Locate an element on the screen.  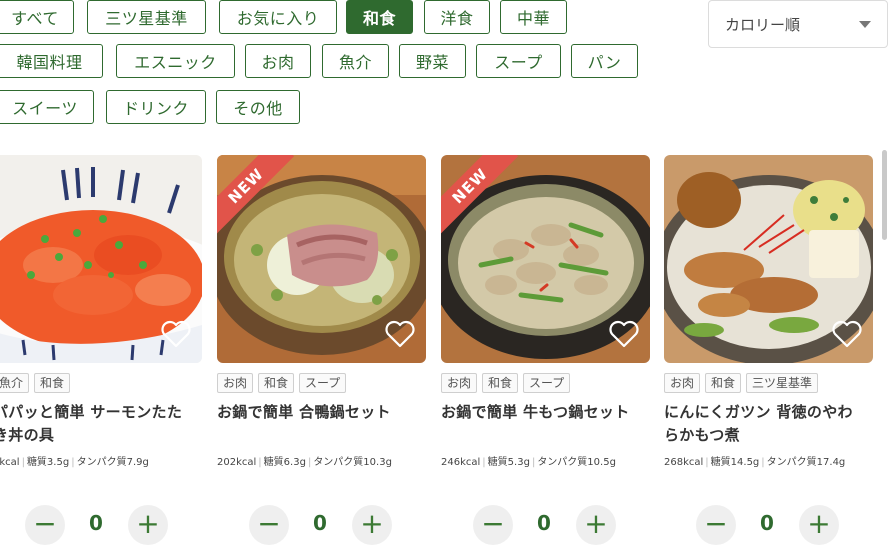
tag: 魚介 is located at coordinates (15, 383).